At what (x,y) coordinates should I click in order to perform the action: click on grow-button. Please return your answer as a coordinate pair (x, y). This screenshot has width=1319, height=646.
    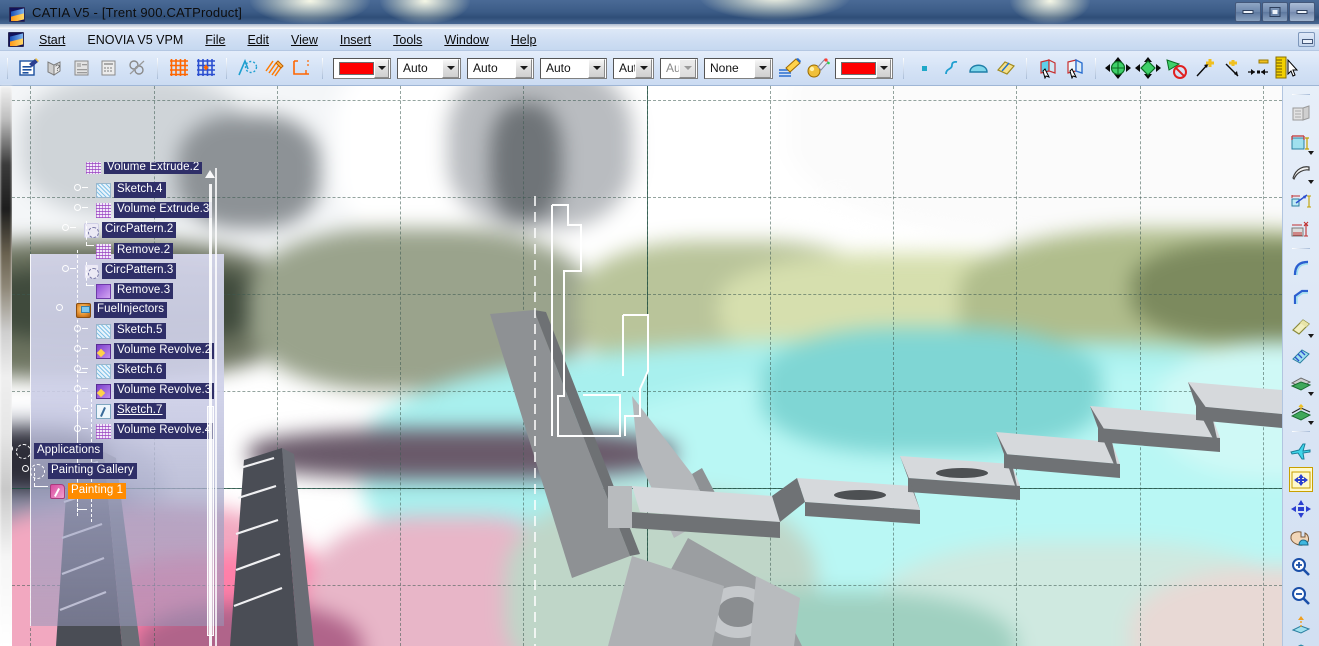
    Looking at the image, I should click on (1204, 68).